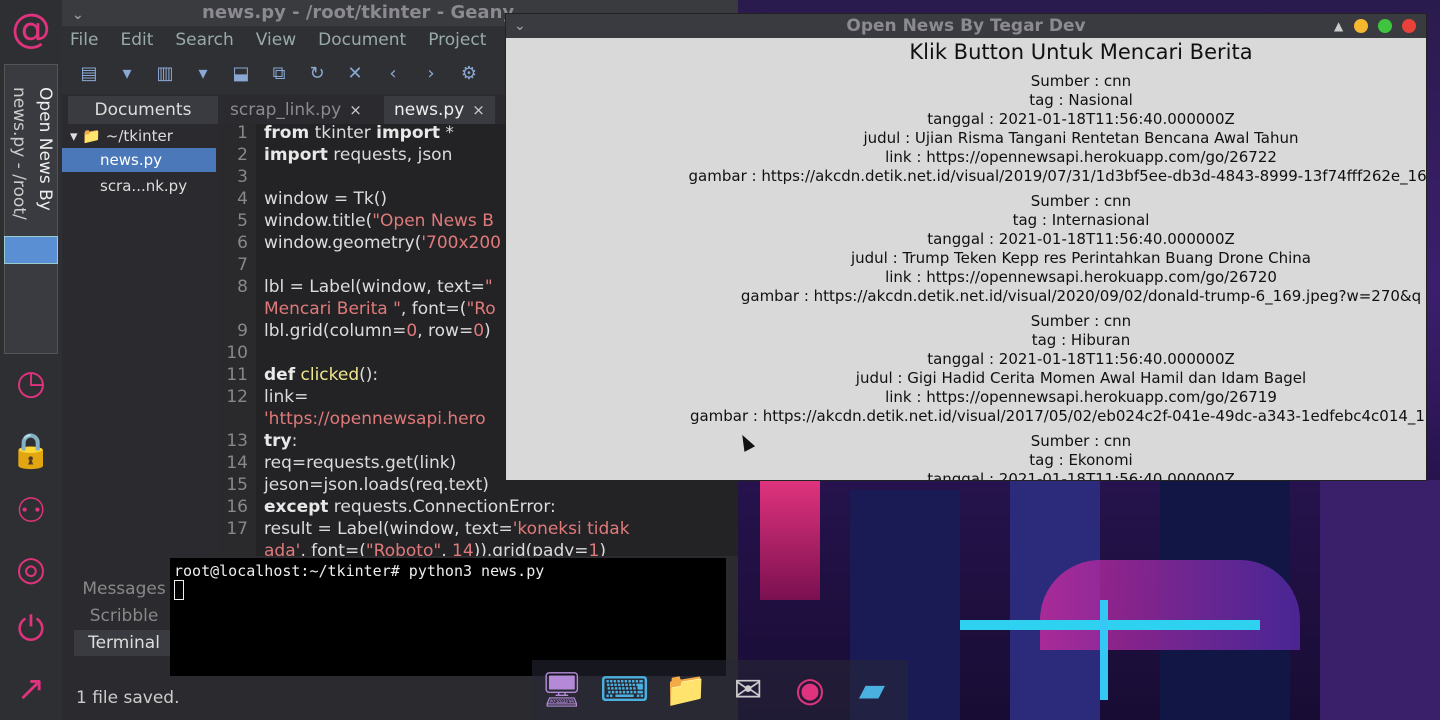 The height and width of the screenshot is (720, 1440). What do you see at coordinates (204, 40) in the screenshot?
I see `menu-search: Search` at bounding box center [204, 40].